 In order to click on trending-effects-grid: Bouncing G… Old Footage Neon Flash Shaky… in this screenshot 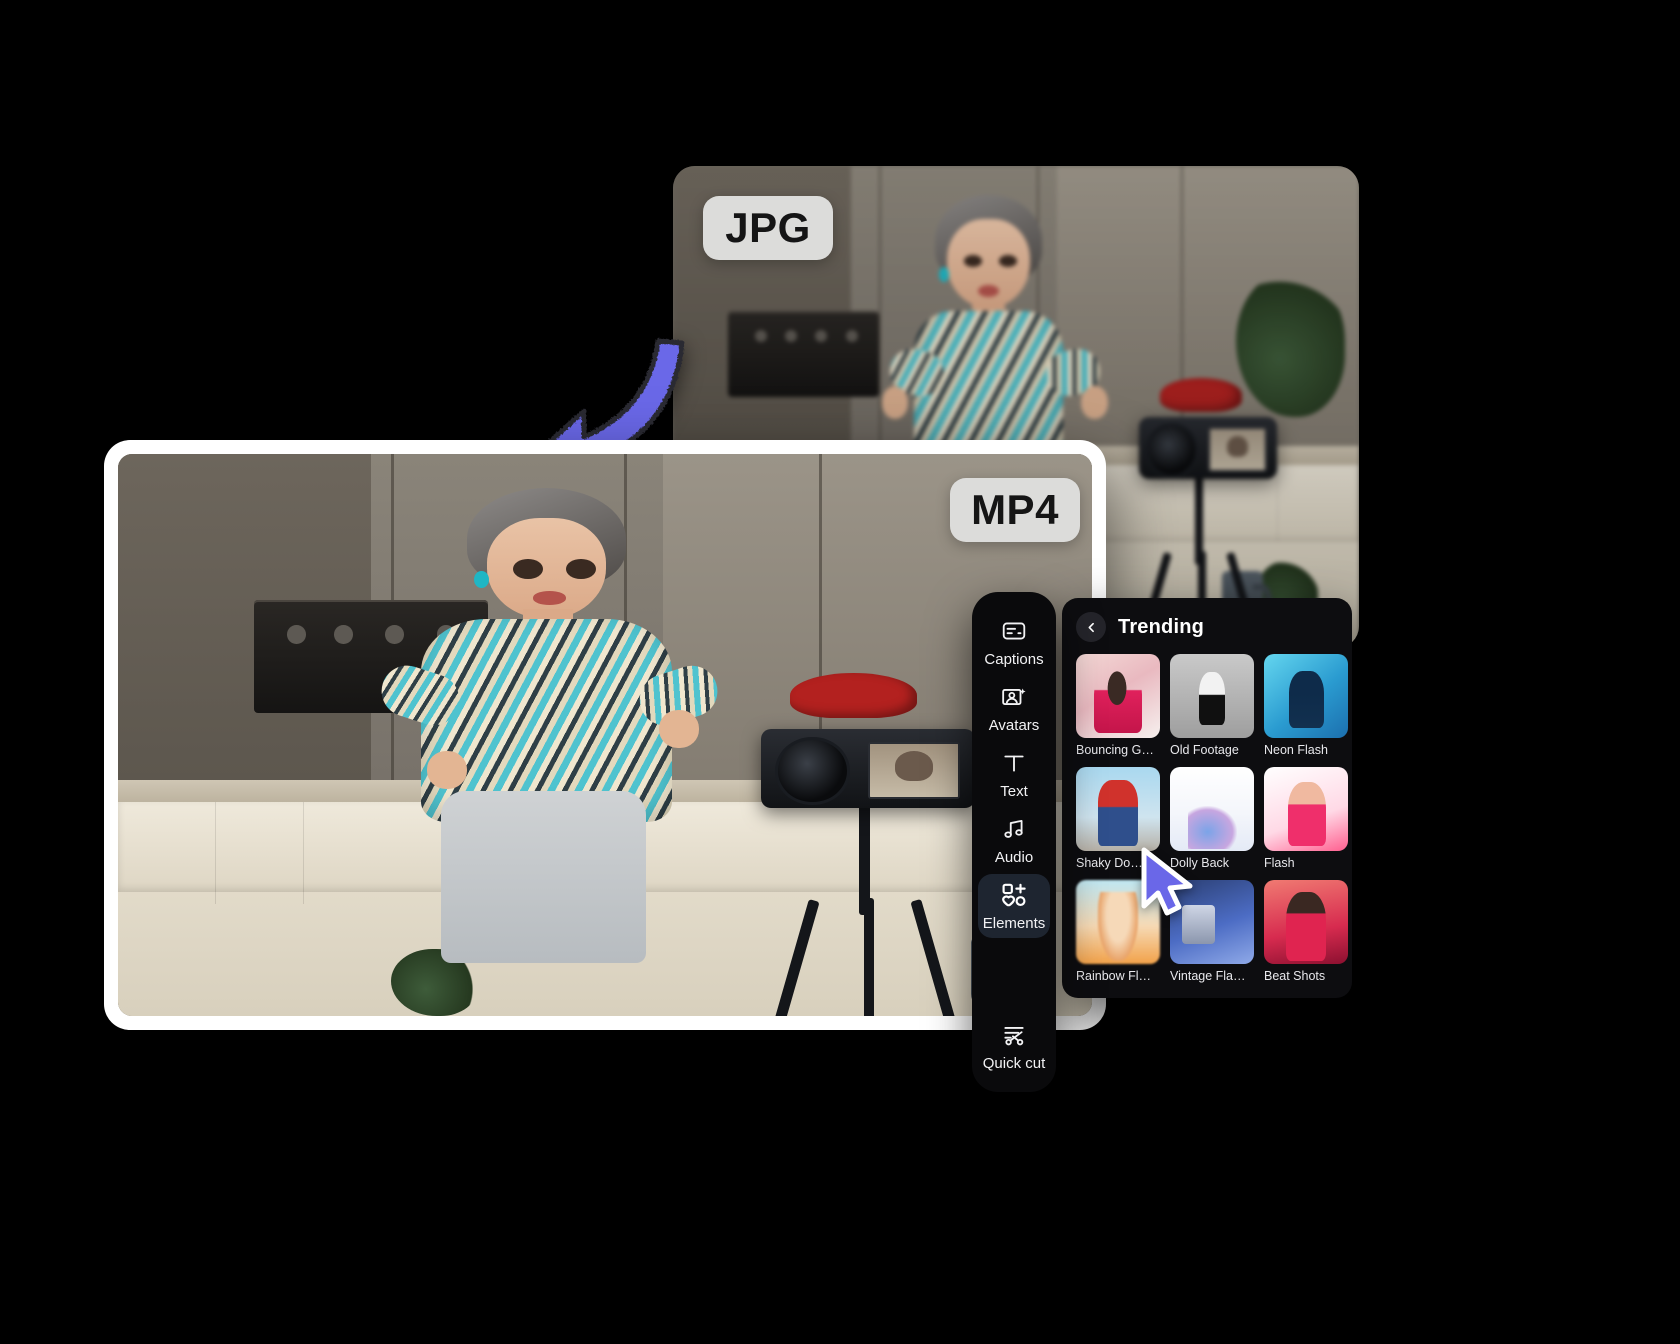, I will do `click(1207, 818)`.